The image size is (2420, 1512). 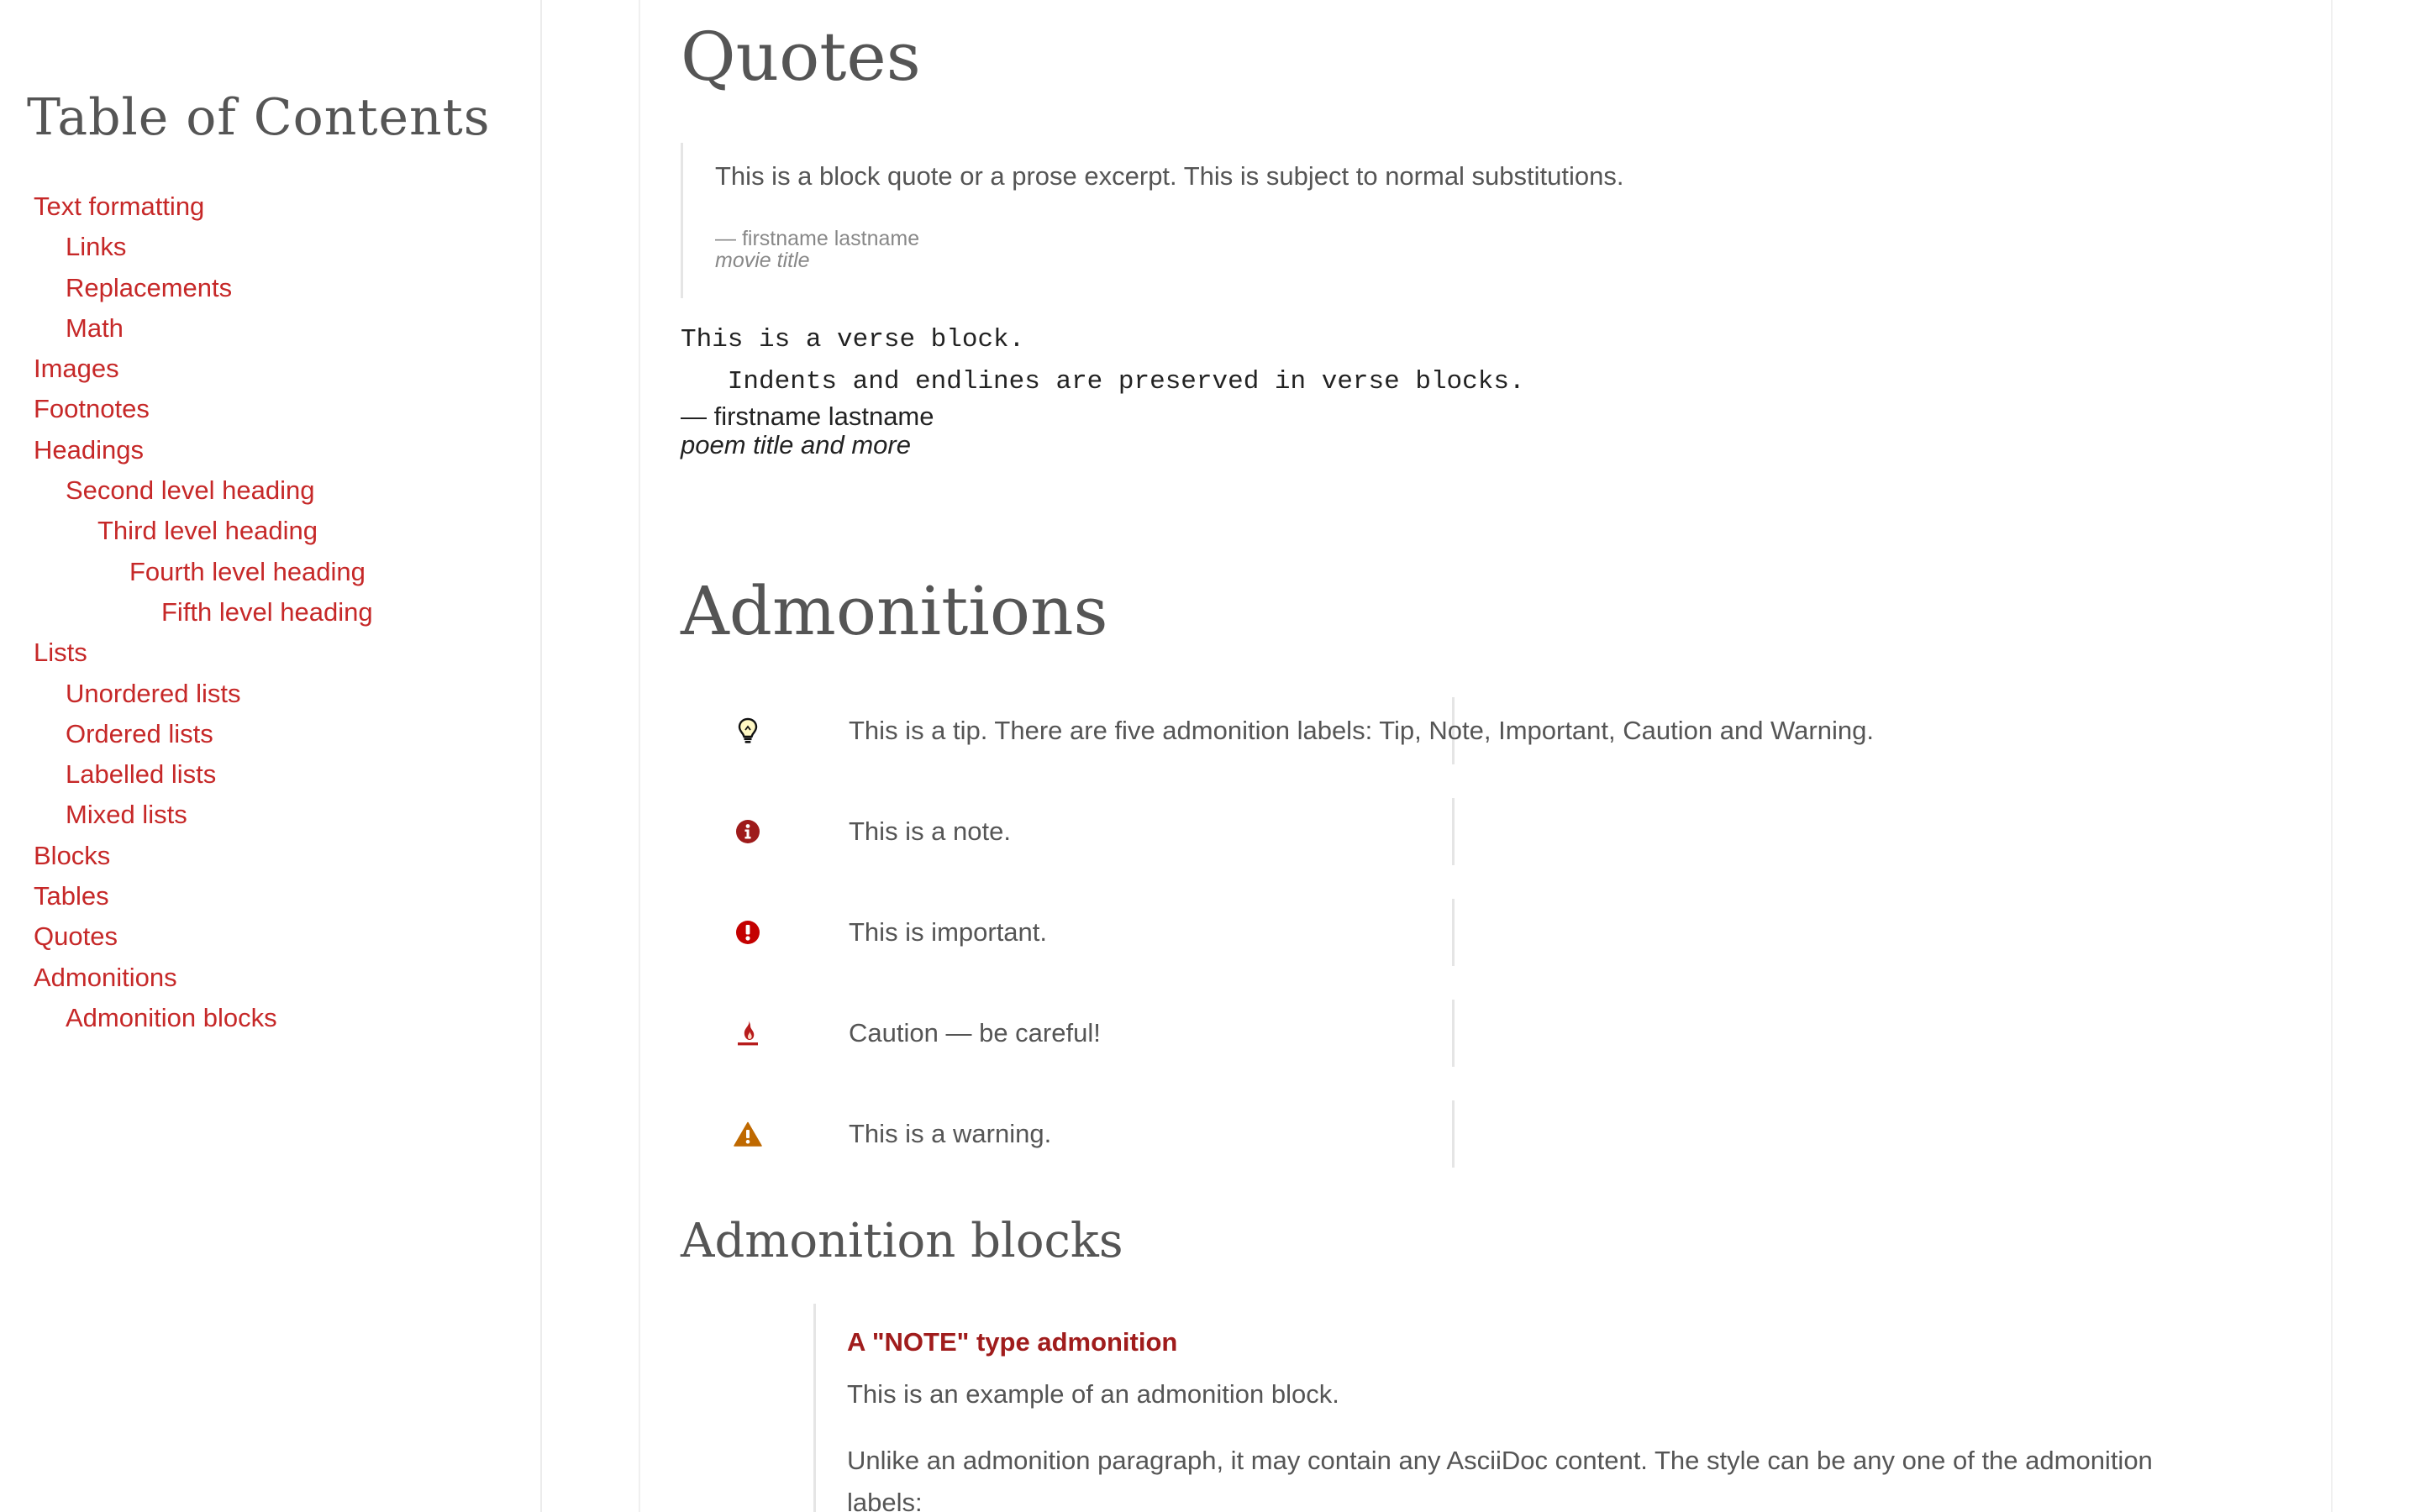 I want to click on blockquote-author: — firstname lastname, so click(x=817, y=238).